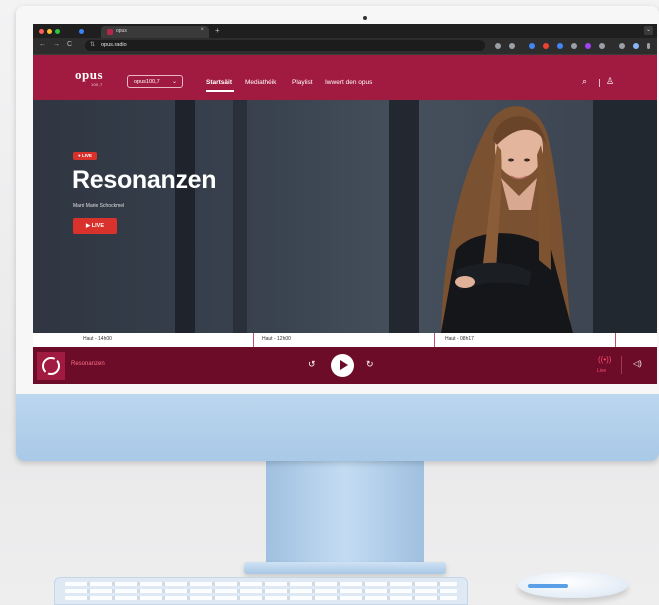 This screenshot has height=605, width=659. What do you see at coordinates (337, 427) in the screenshot?
I see `monitor-chin` at bounding box center [337, 427].